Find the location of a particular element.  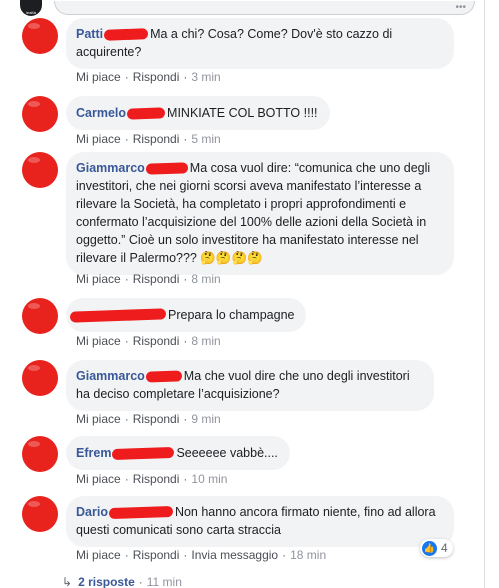

comment-input: ••• is located at coordinates (264, 8).